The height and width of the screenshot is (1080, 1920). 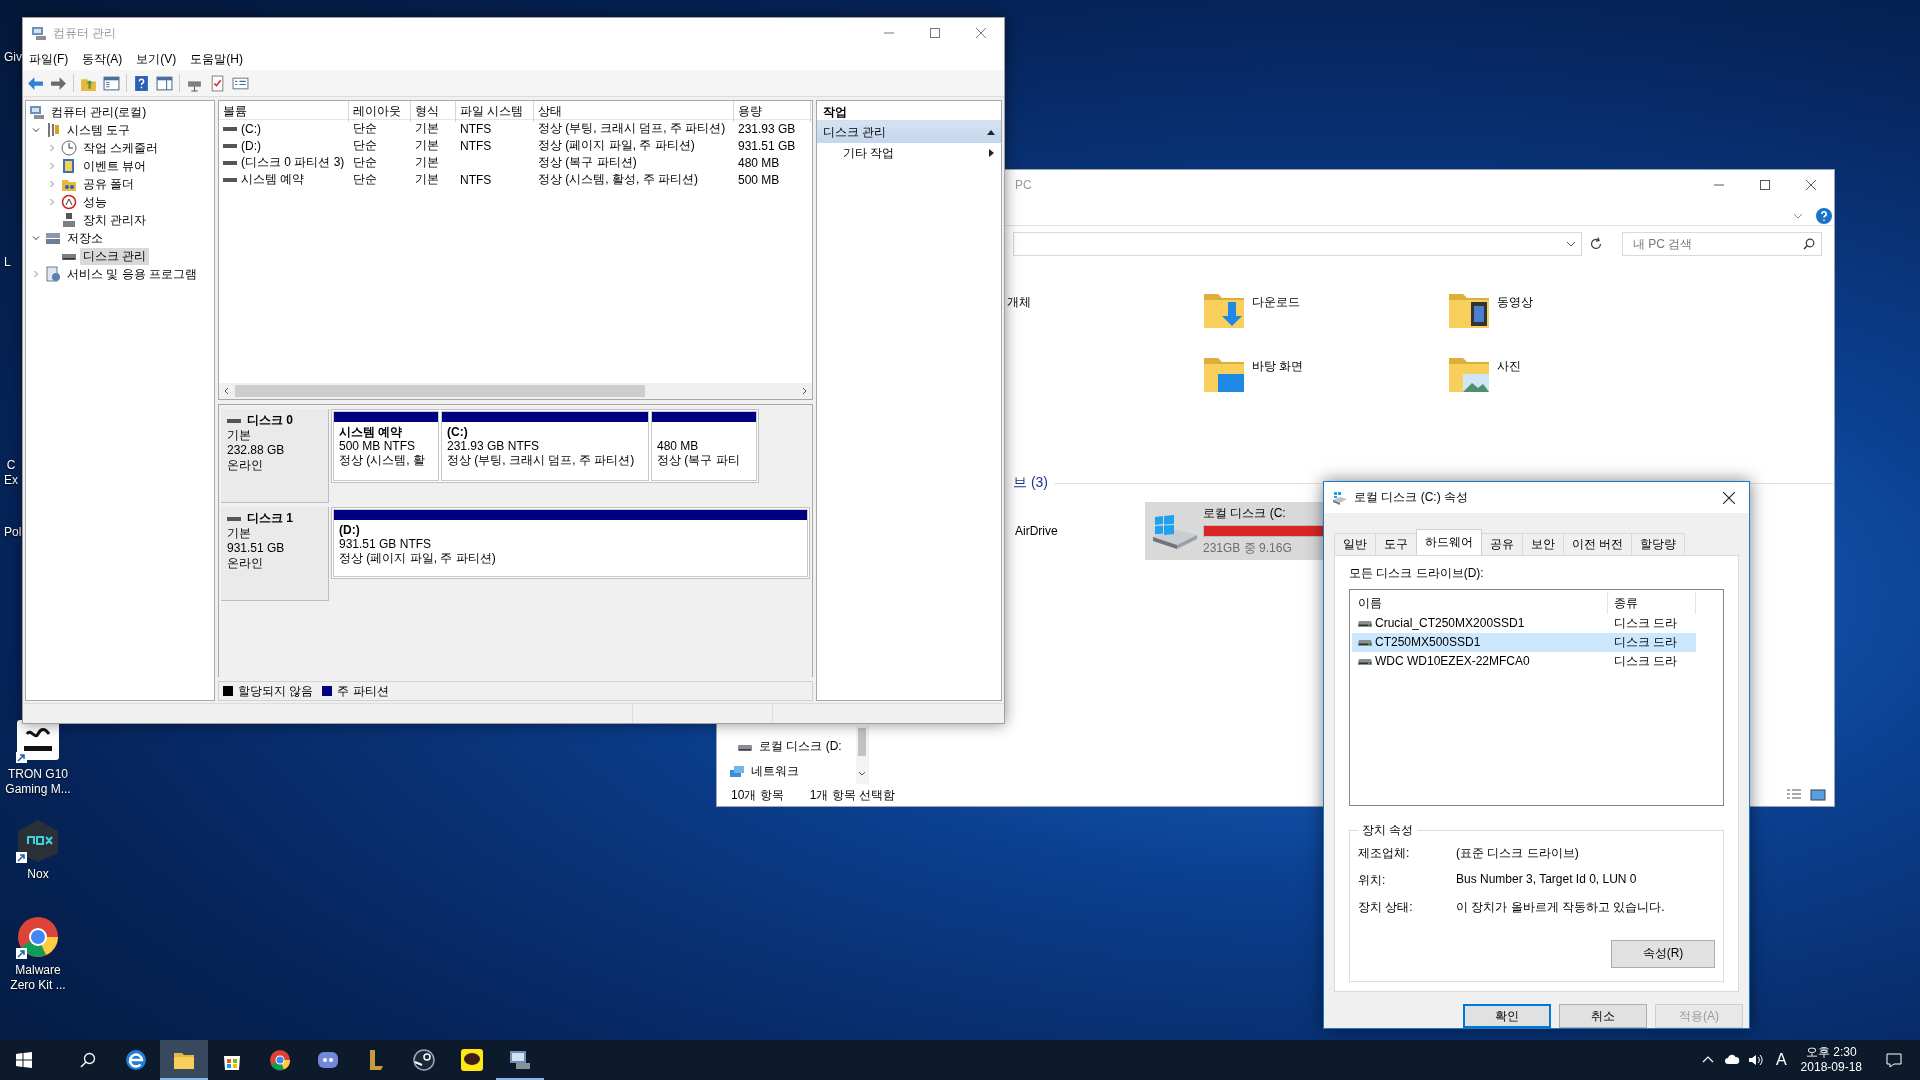 What do you see at coordinates (804, 391) in the screenshot?
I see `scroll-right-icon` at bounding box center [804, 391].